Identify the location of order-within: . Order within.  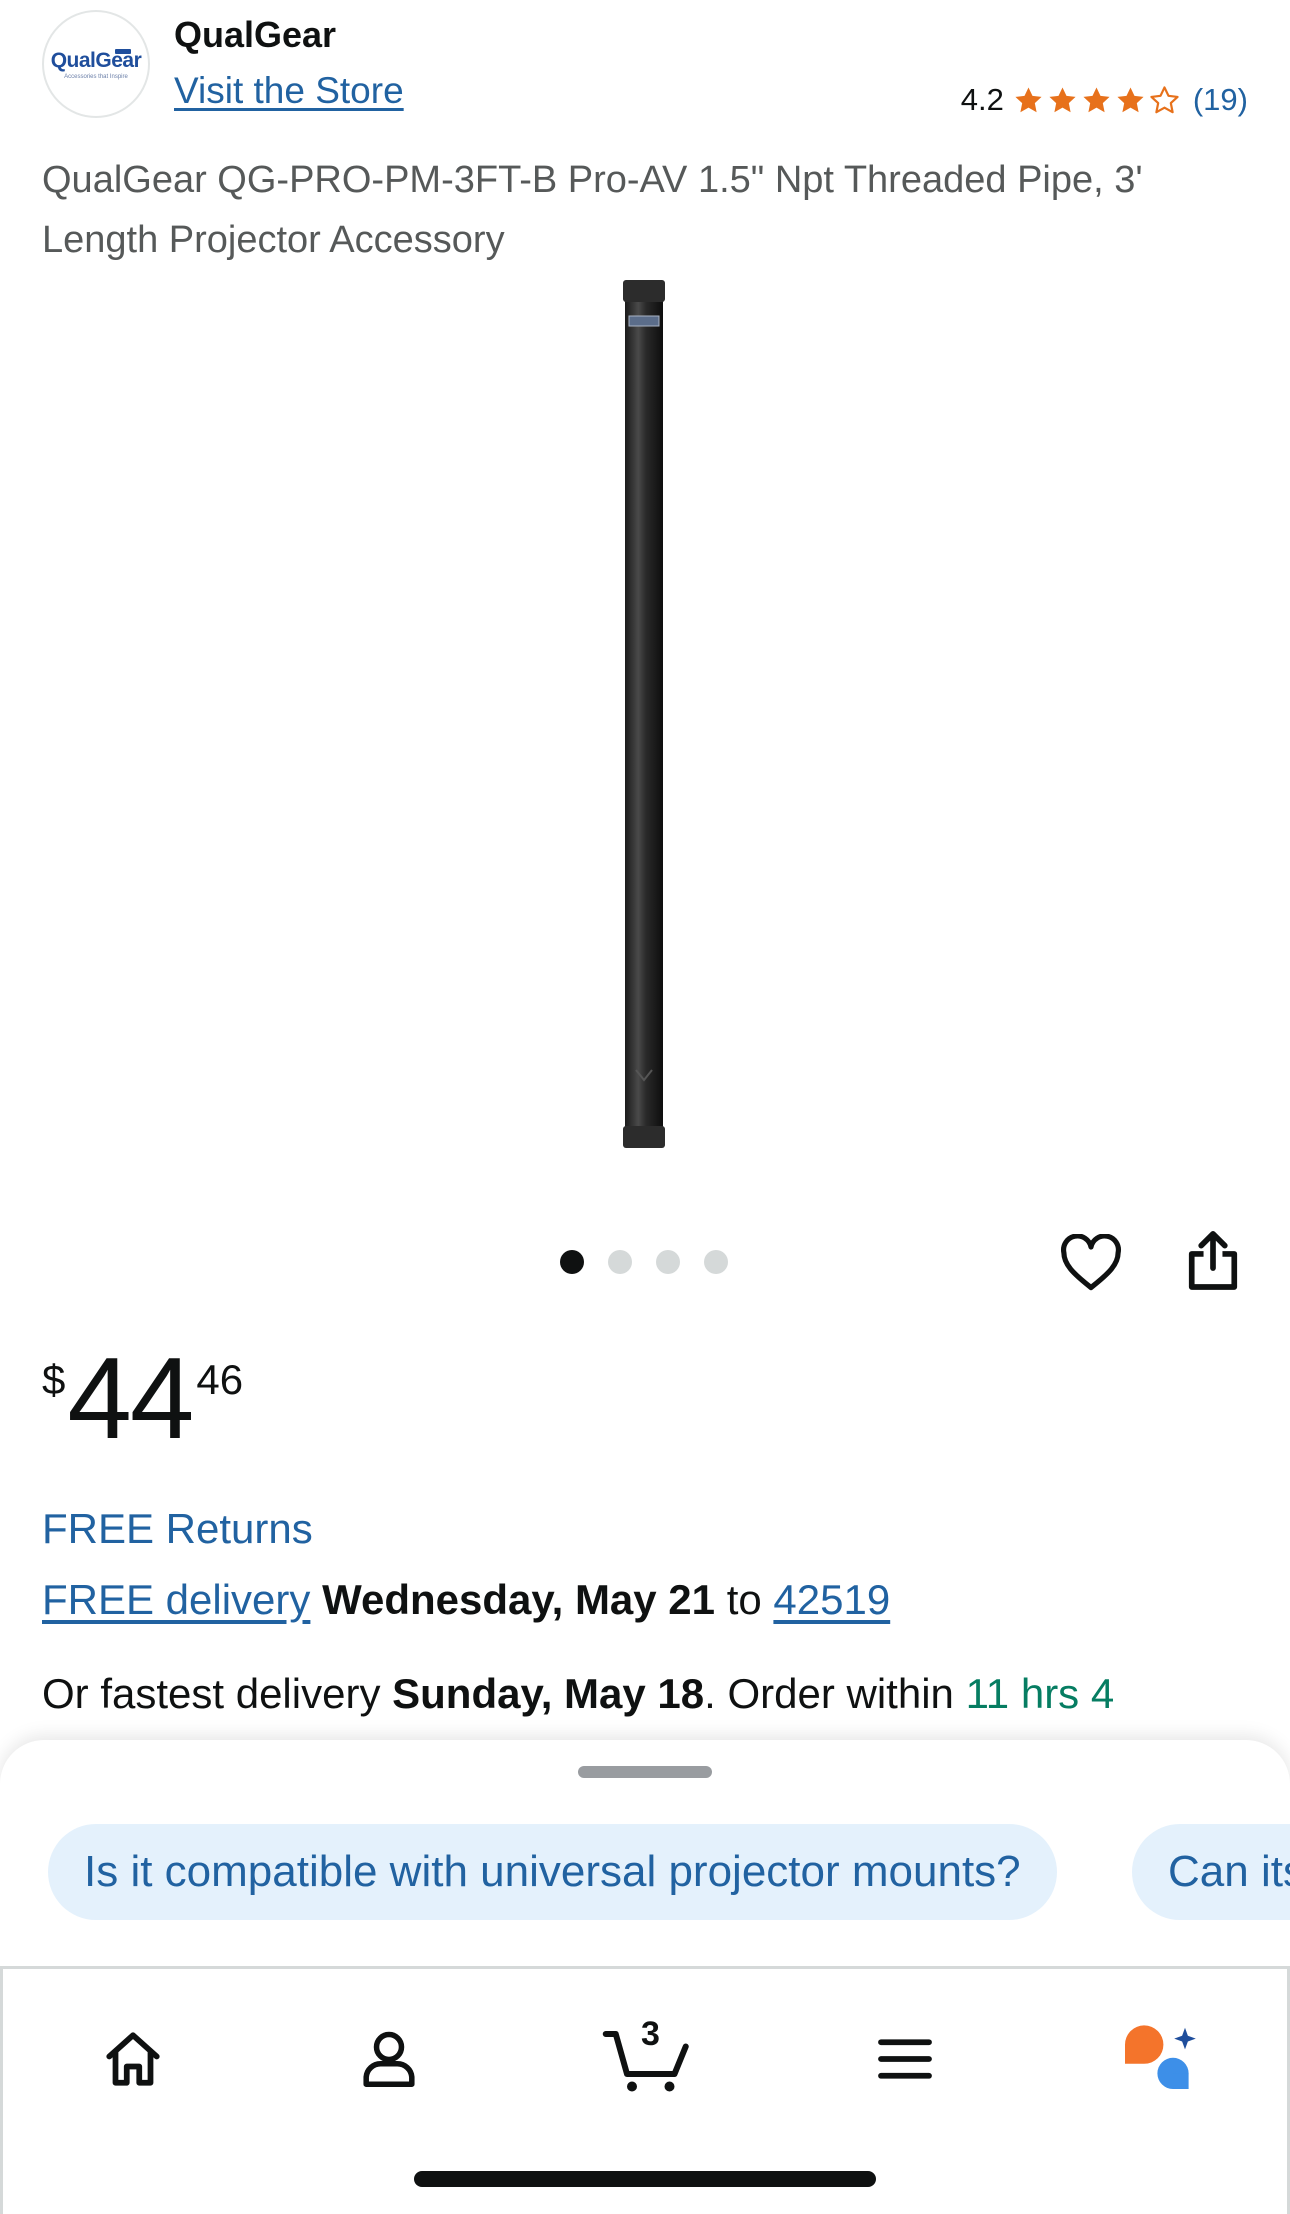
(829, 1693).